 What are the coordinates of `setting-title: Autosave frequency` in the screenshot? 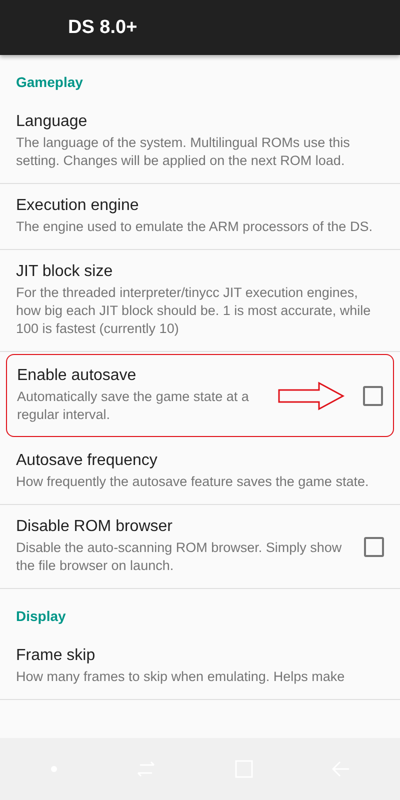 It's located at (87, 461).